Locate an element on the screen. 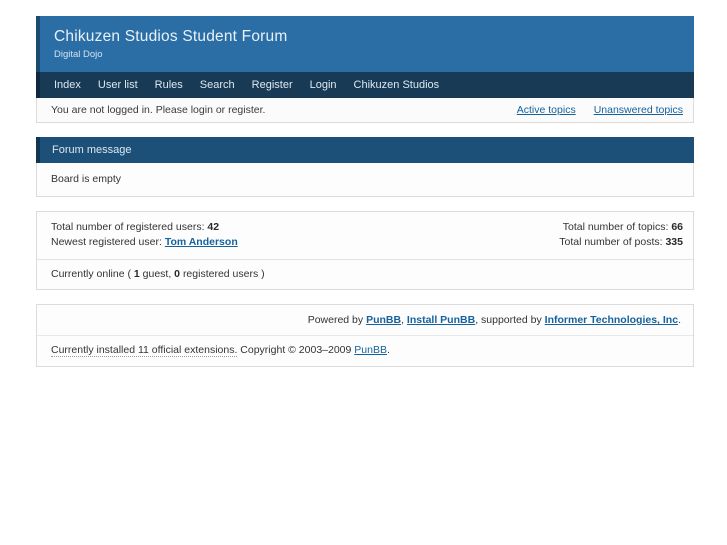  forum-message-block: Forum message Board is empty is located at coordinates (365, 166).